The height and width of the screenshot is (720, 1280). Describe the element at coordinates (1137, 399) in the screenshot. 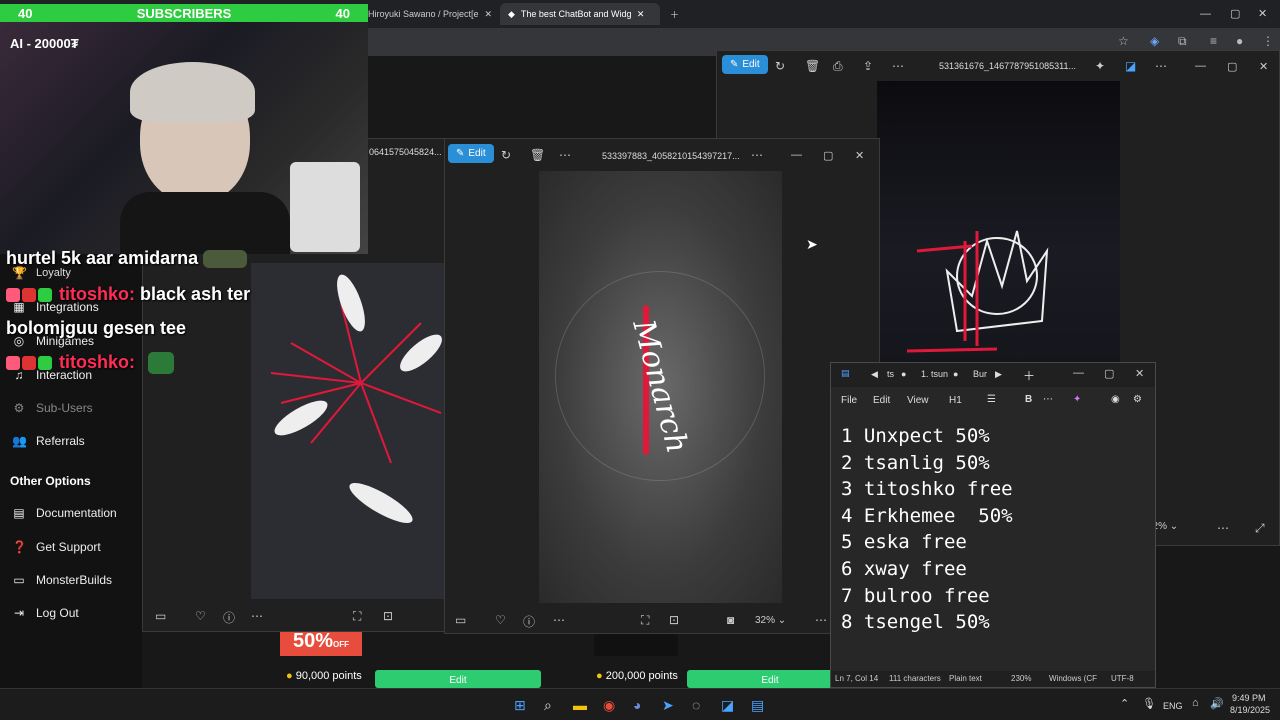

I see `gear-icon: ⚙` at that location.